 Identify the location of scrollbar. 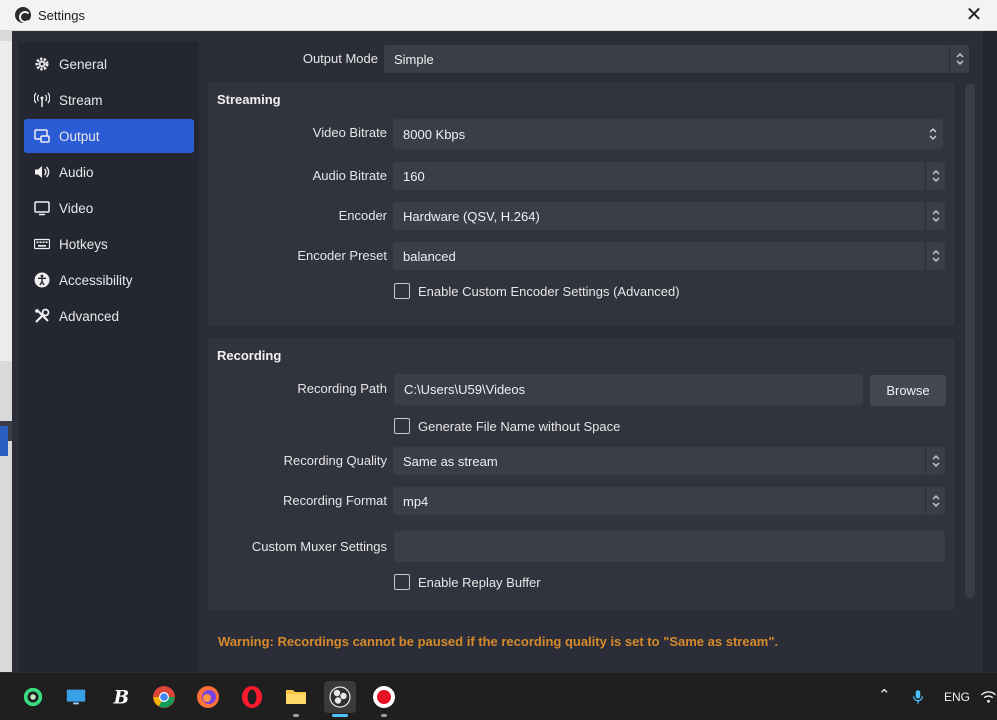
(970, 341).